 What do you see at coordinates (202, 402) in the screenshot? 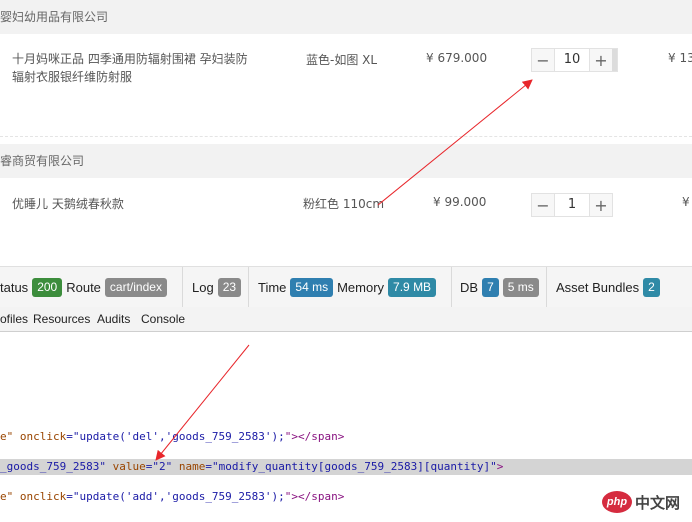
I see `arrow-to-value-attr` at bounding box center [202, 402].